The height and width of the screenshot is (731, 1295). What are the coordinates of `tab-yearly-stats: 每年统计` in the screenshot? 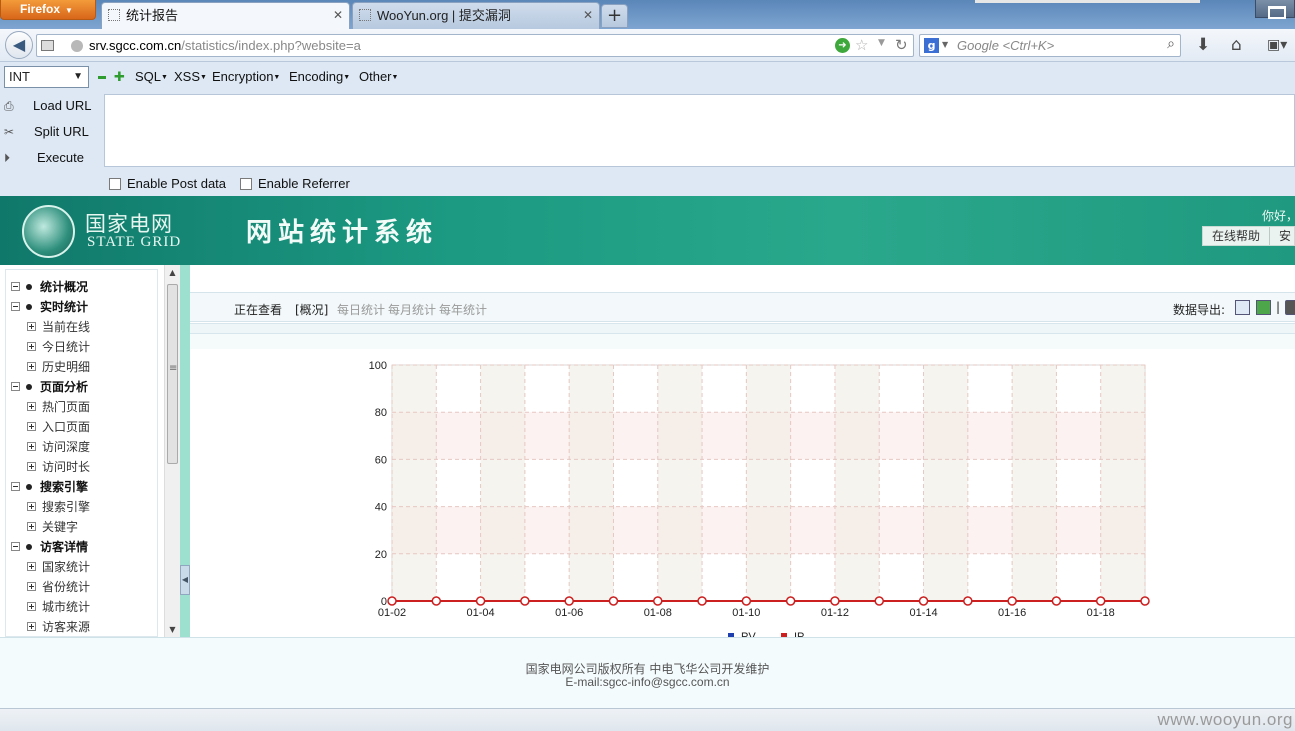 It's located at (463, 309).